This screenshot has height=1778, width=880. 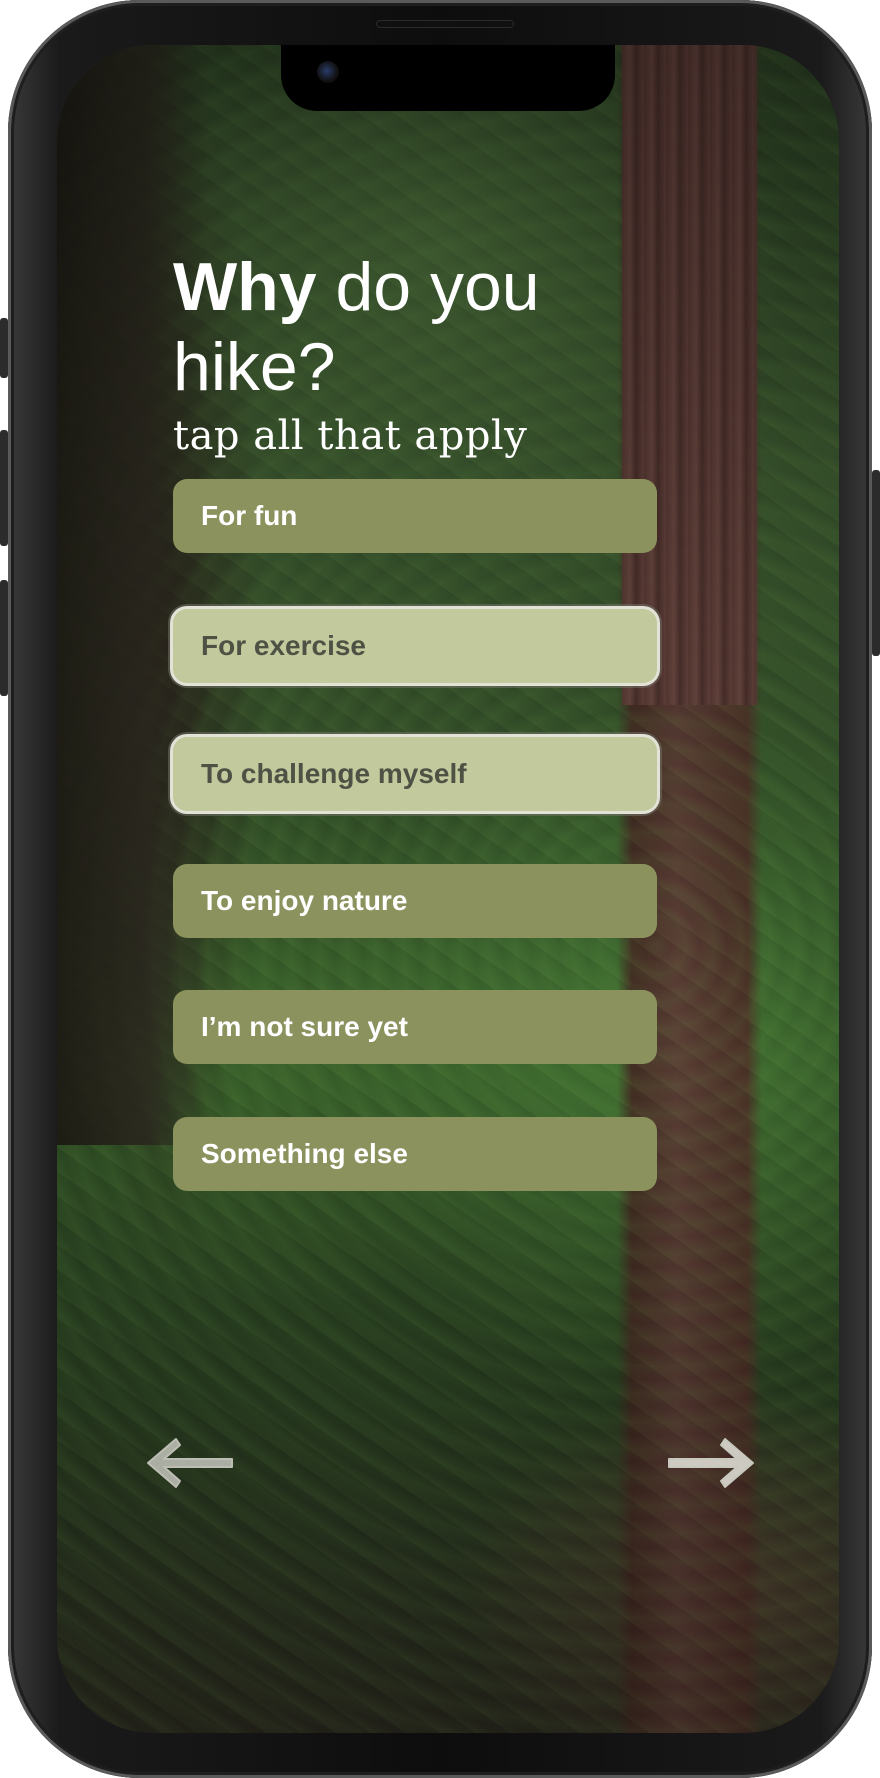 What do you see at coordinates (415, 1154) in the screenshot?
I see `option-something-else: Something else` at bounding box center [415, 1154].